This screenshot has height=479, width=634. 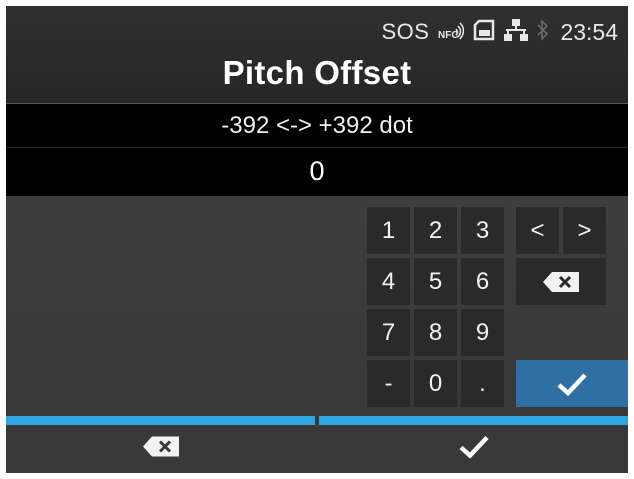 What do you see at coordinates (388, 281) in the screenshot?
I see `key-4: 4` at bounding box center [388, 281].